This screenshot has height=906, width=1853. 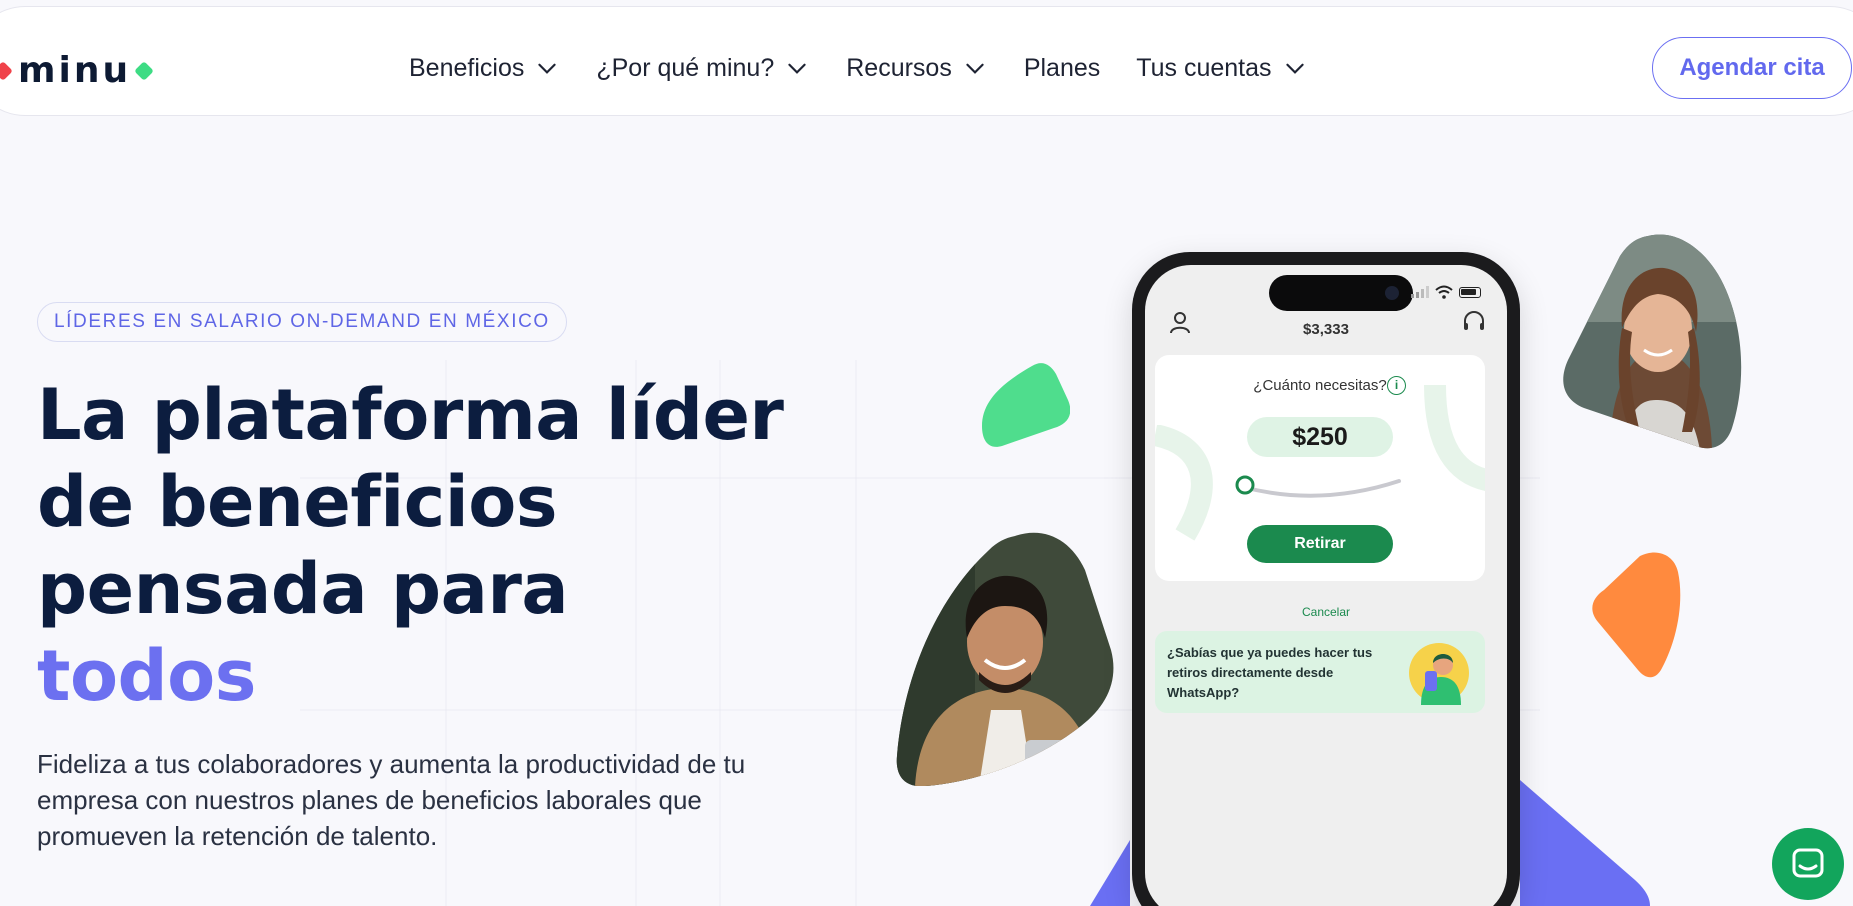 I want to click on nav-item-label: Planes, so click(x=1062, y=67).